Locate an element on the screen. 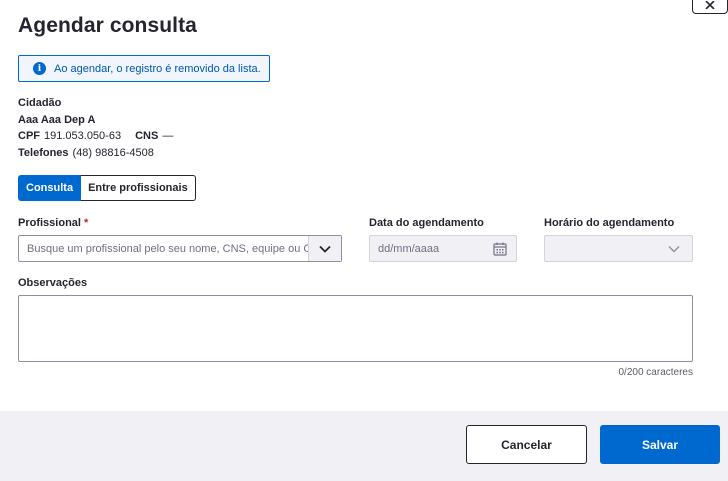 This screenshot has height=481, width=728. agendamento-type-tabs: Consulta Entre profissionais is located at coordinates (107, 188).